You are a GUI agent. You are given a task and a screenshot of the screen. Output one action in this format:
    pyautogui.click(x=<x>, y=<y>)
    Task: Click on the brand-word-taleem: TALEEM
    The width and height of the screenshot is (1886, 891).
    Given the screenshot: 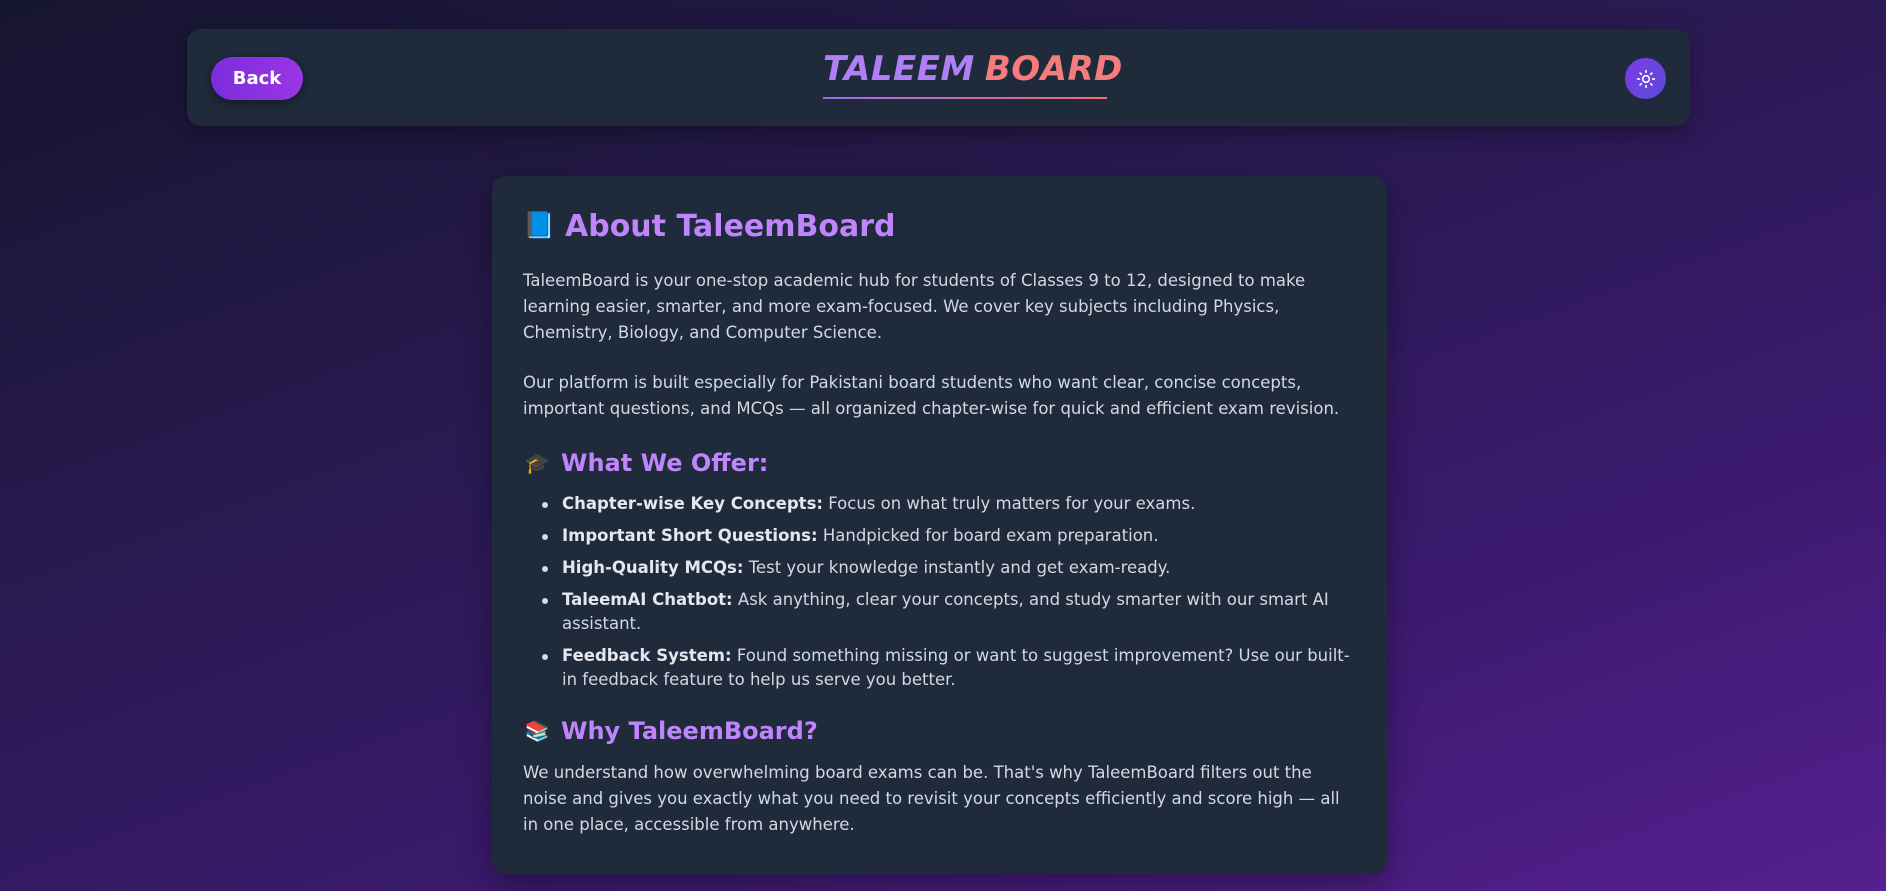 What is the action you would take?
    pyautogui.click(x=899, y=69)
    